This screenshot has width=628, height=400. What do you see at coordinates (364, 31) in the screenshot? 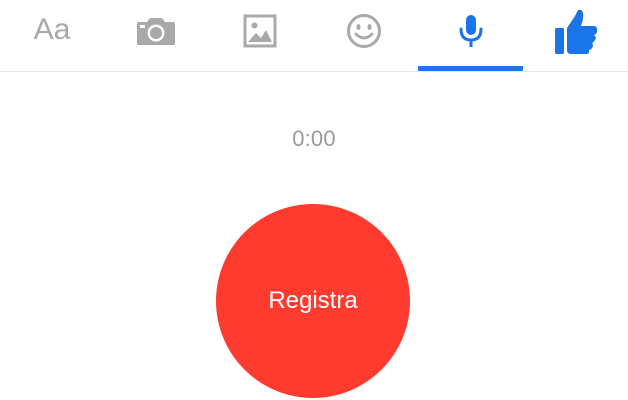
I see `smiley-icon` at bounding box center [364, 31].